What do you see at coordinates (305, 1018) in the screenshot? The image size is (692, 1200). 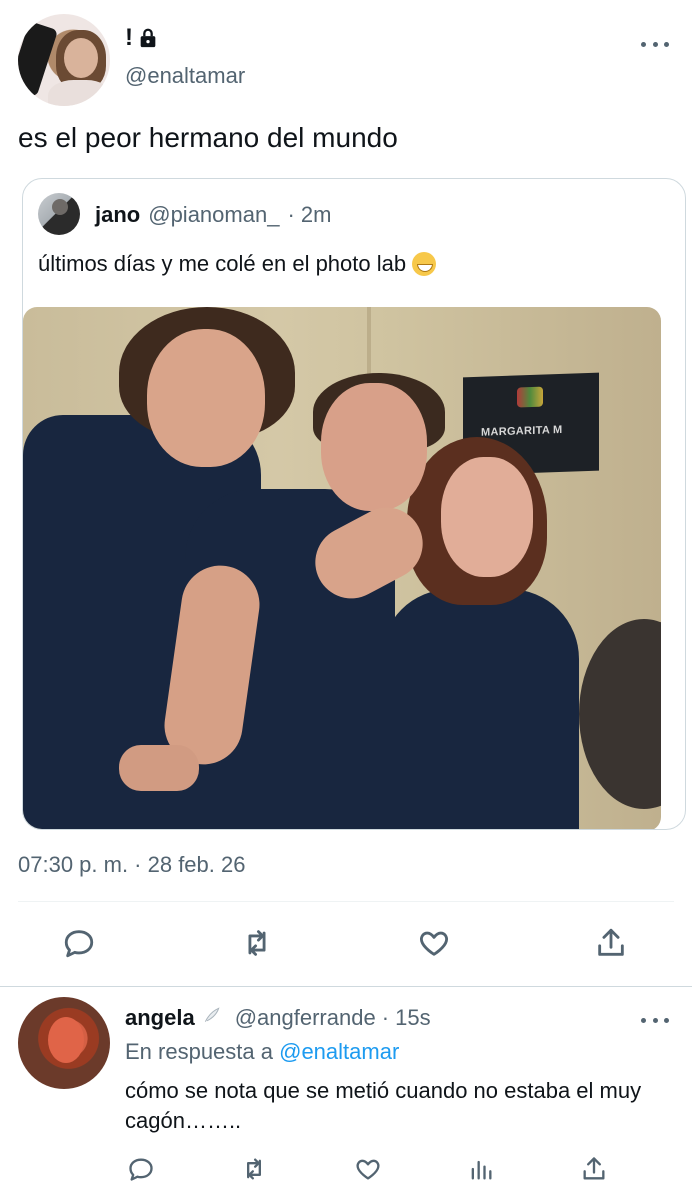 I see `reply-author-handle: @angferrande` at bounding box center [305, 1018].